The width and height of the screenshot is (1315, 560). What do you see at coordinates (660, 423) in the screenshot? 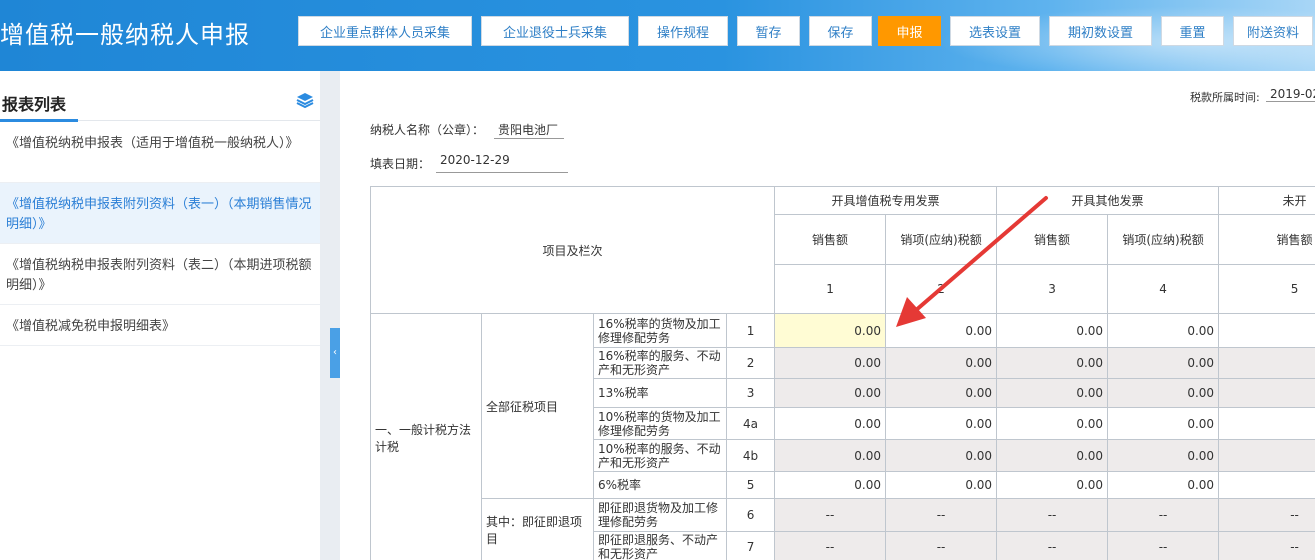
I see `row-label: 10%税率的货物及加工修理修配劳务` at bounding box center [660, 423].